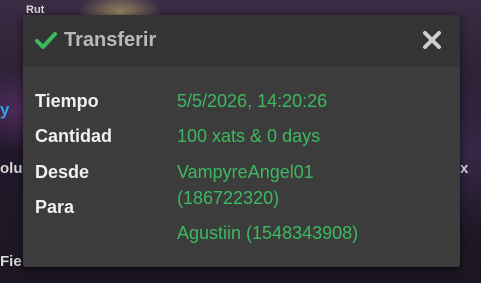 This screenshot has width=481, height=283. Describe the element at coordinates (245, 172) in the screenshot. I see `from-value-line1: VampyreAngel01` at that location.